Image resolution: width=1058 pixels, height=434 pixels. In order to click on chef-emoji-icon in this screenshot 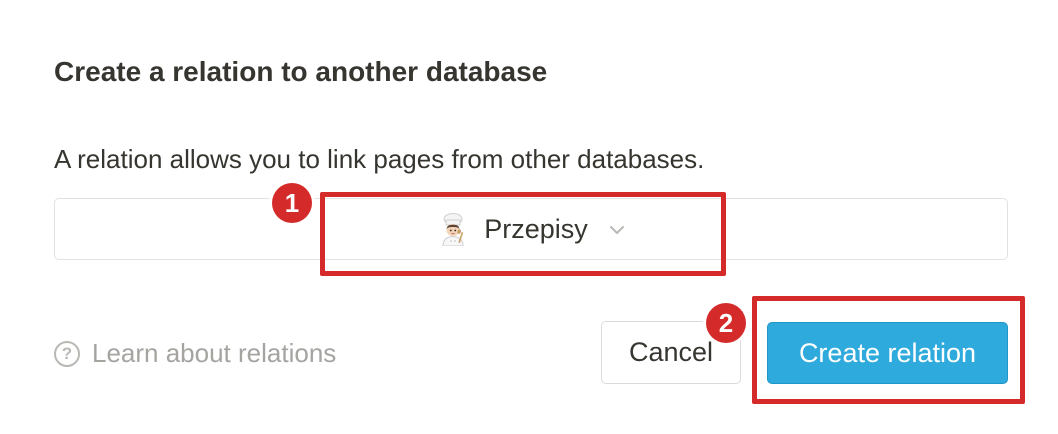, I will do `click(453, 229)`.